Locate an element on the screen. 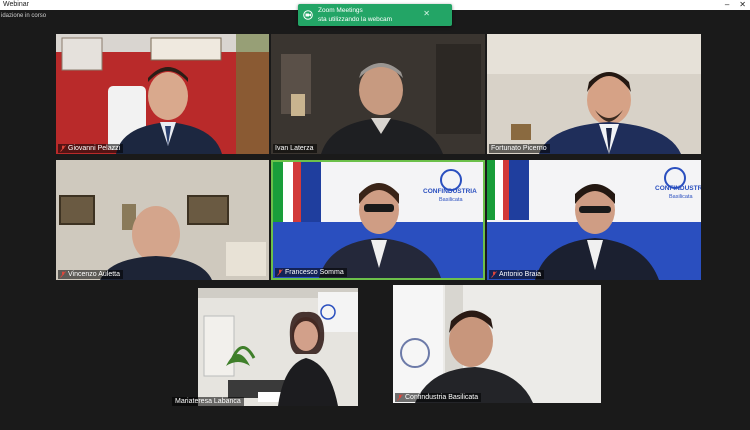 This screenshot has height=430, width=750. video-tile-giovanni-pelazzi: Giovanni Pelazzi is located at coordinates (162, 94).